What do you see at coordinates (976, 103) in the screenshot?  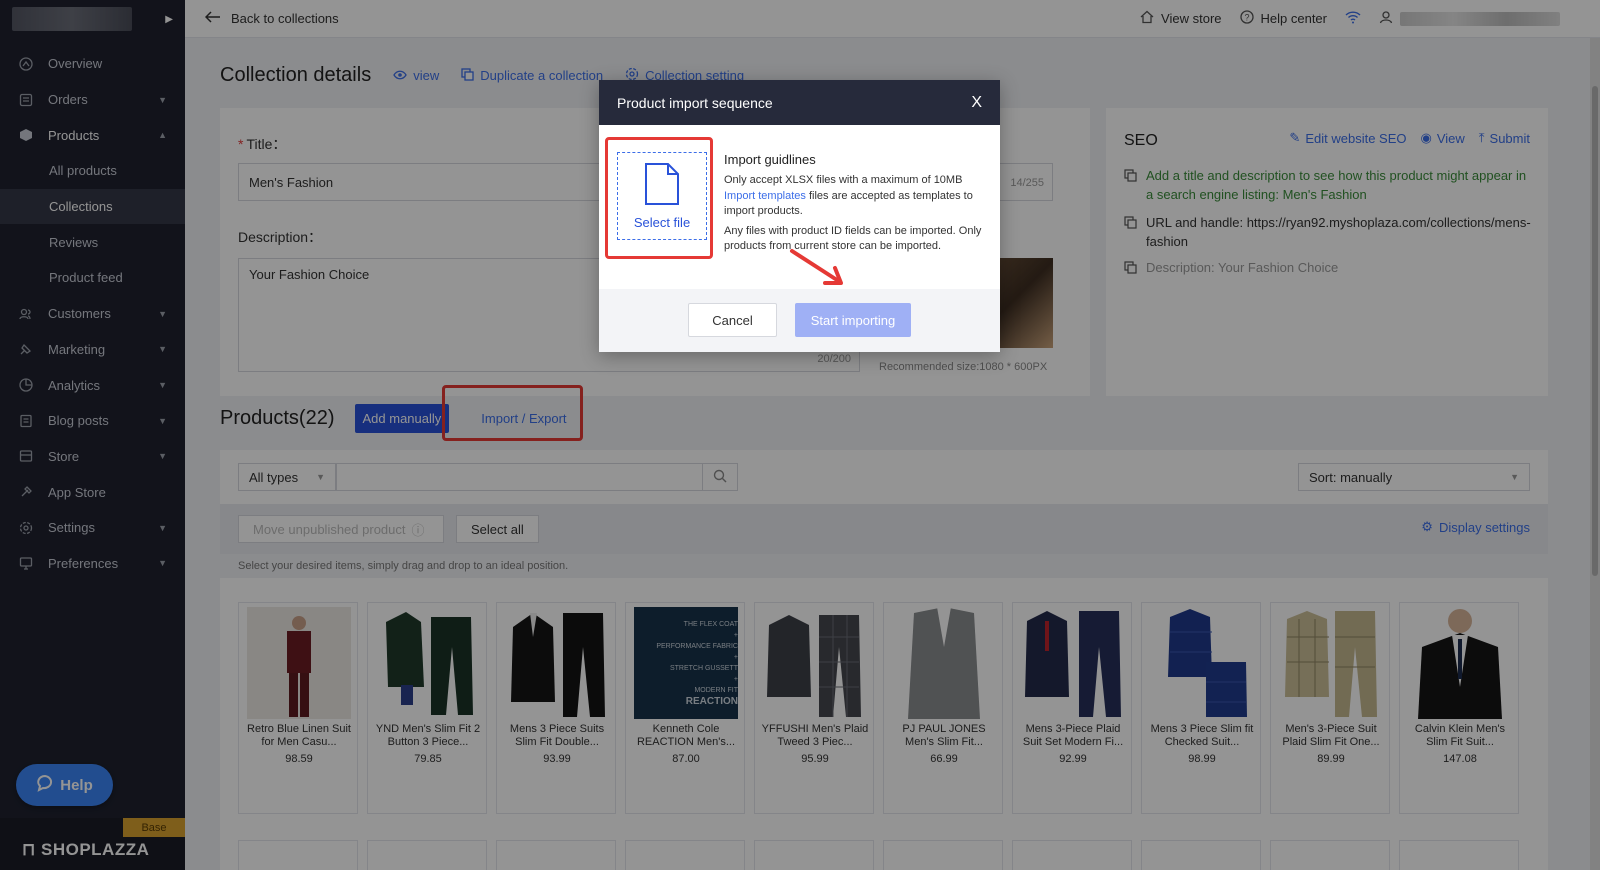 I see `close-icon: X` at bounding box center [976, 103].